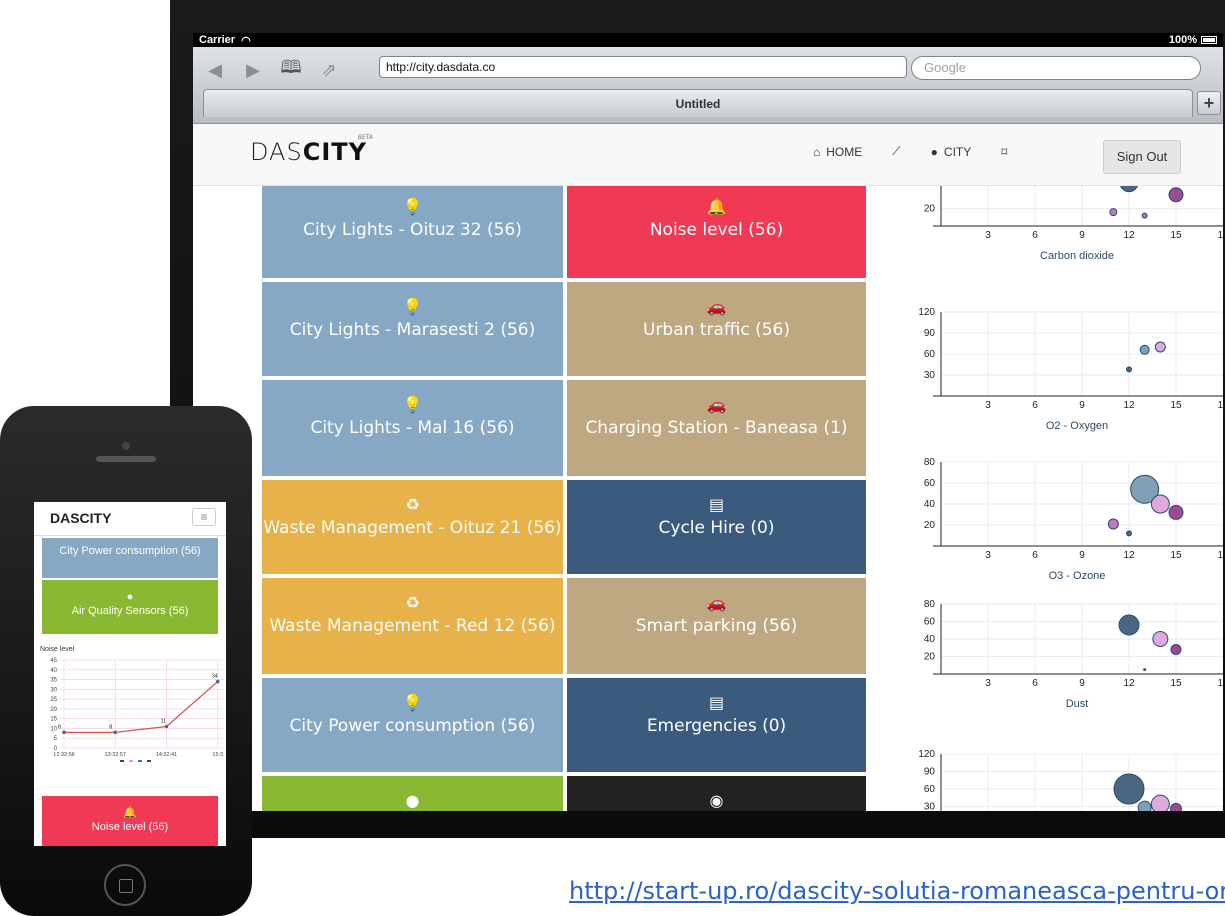 The image size is (1225, 916). Describe the element at coordinates (951, 152) in the screenshot. I see `nav-city: ● CITY` at that location.